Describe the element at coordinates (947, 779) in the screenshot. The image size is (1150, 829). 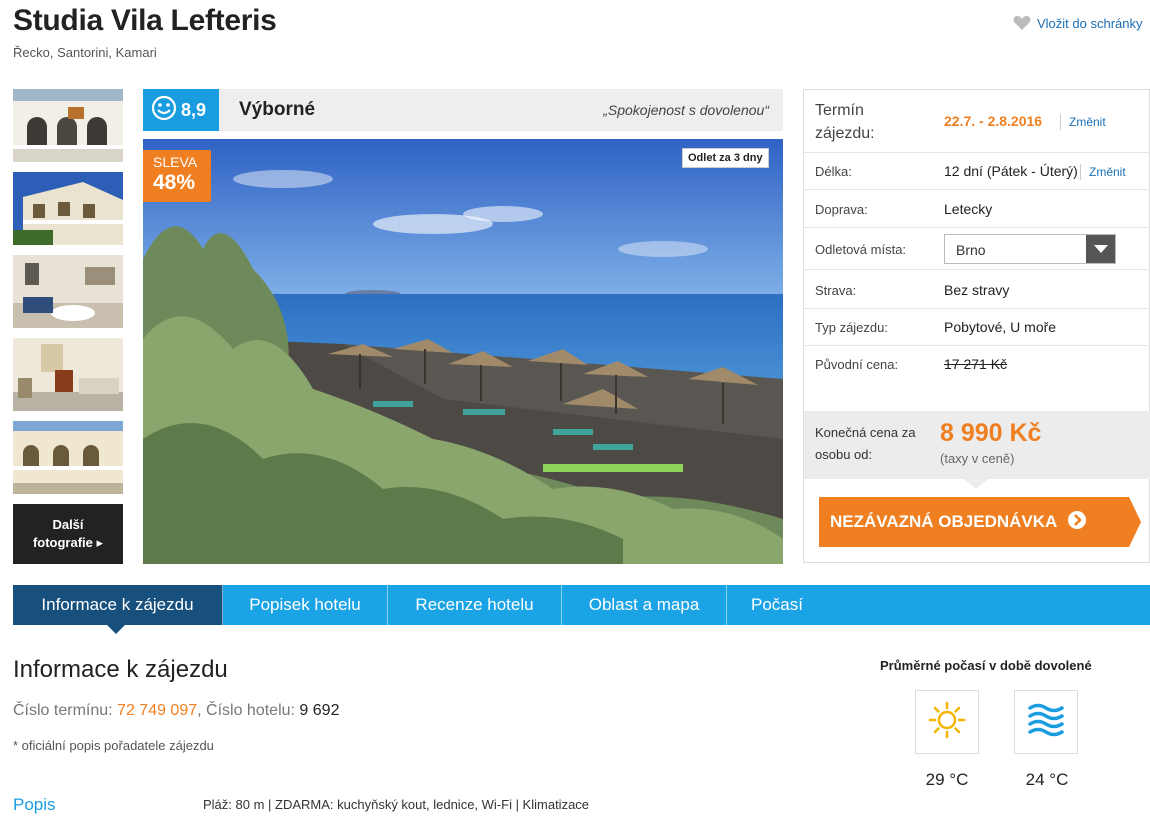
I see `air-temperature: 29 °C` at that location.